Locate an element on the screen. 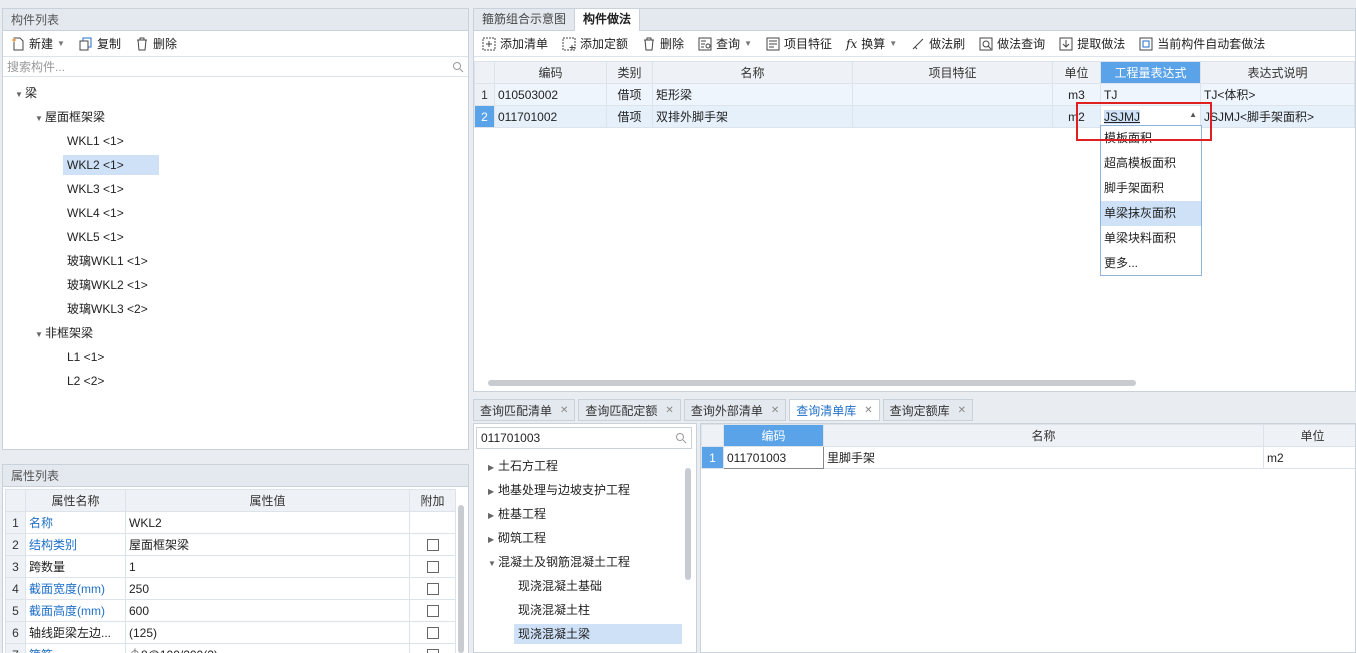 Image resolution: width=1356 pixels, height=653 pixels. query-button: 查询 ▼ is located at coordinates (725, 44).